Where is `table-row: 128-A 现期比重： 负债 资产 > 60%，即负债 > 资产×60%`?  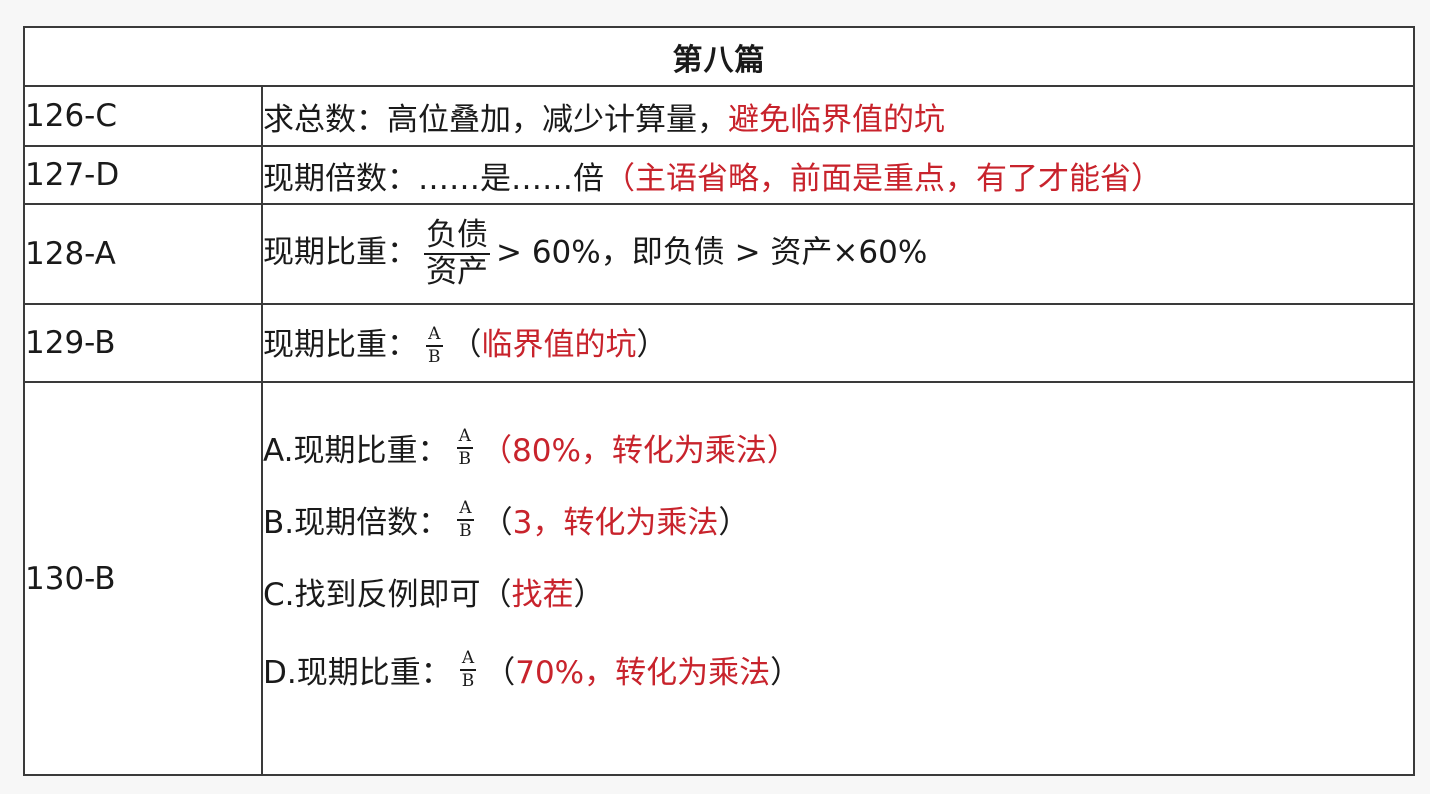 table-row: 128-A 现期比重： 负债 资产 > 60%，即负债 > 资产×60% is located at coordinates (719, 254).